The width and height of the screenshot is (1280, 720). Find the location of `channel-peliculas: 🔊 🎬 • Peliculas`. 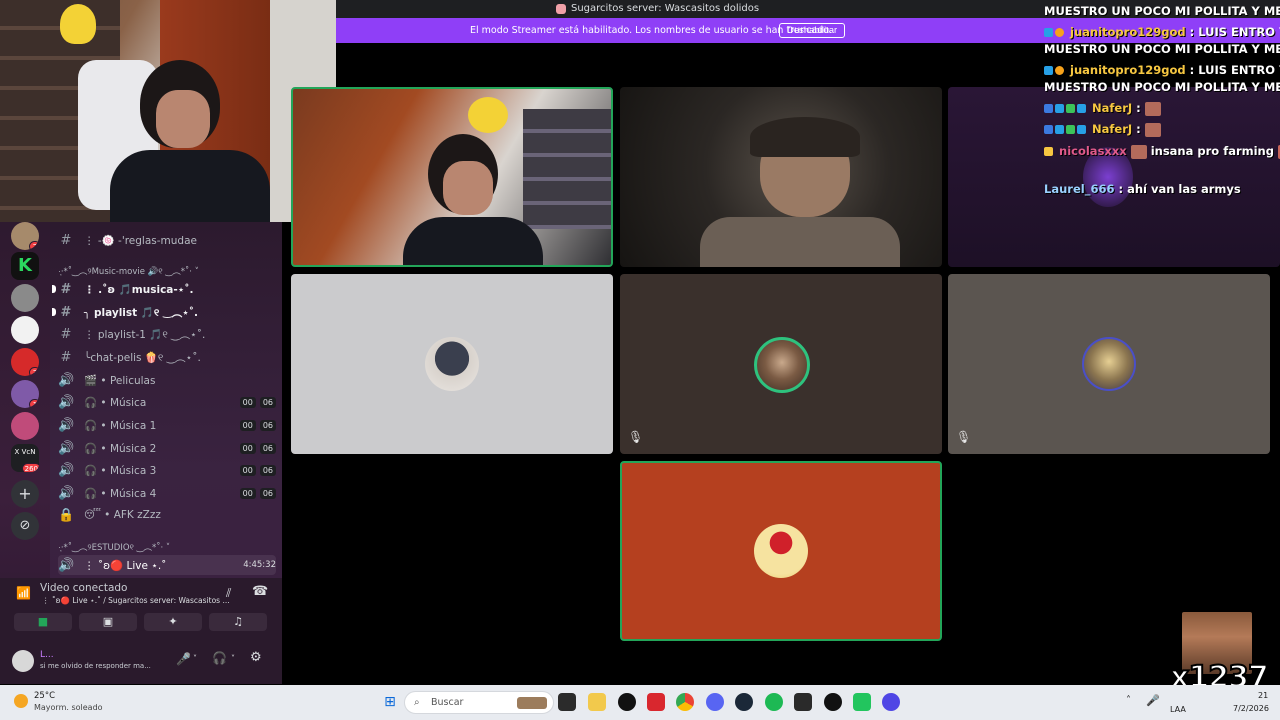

channel-peliculas: 🔊 🎬 • Peliculas is located at coordinates (167, 380).